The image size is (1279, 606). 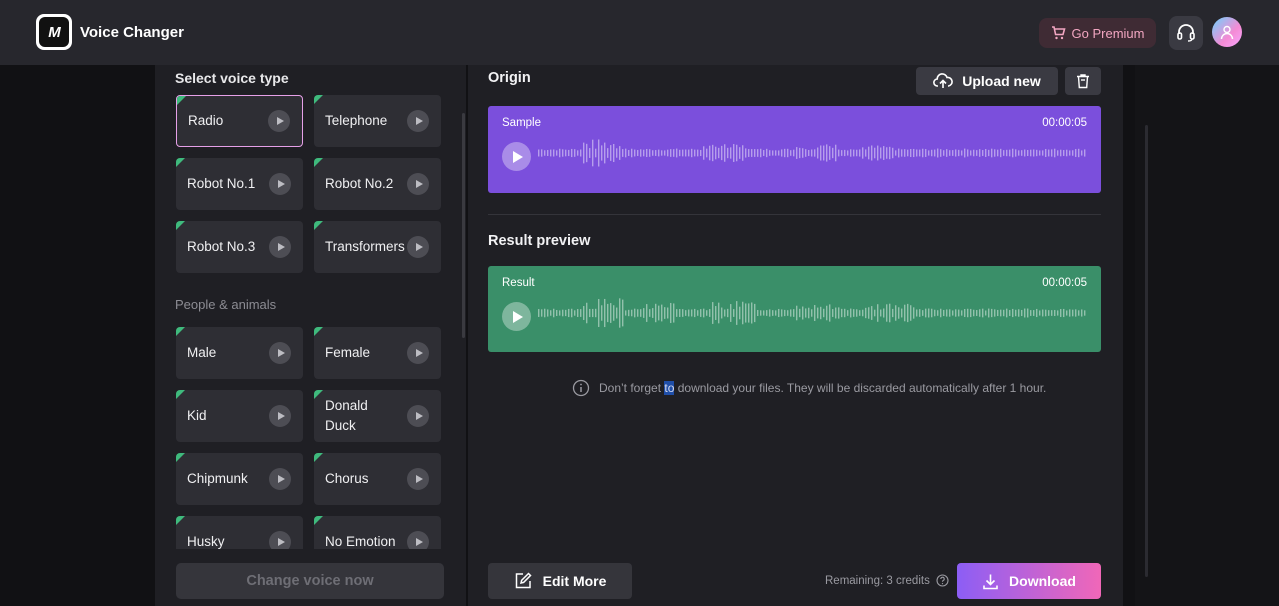 What do you see at coordinates (310, 581) in the screenshot?
I see `change-voice-button: Change voice now` at bounding box center [310, 581].